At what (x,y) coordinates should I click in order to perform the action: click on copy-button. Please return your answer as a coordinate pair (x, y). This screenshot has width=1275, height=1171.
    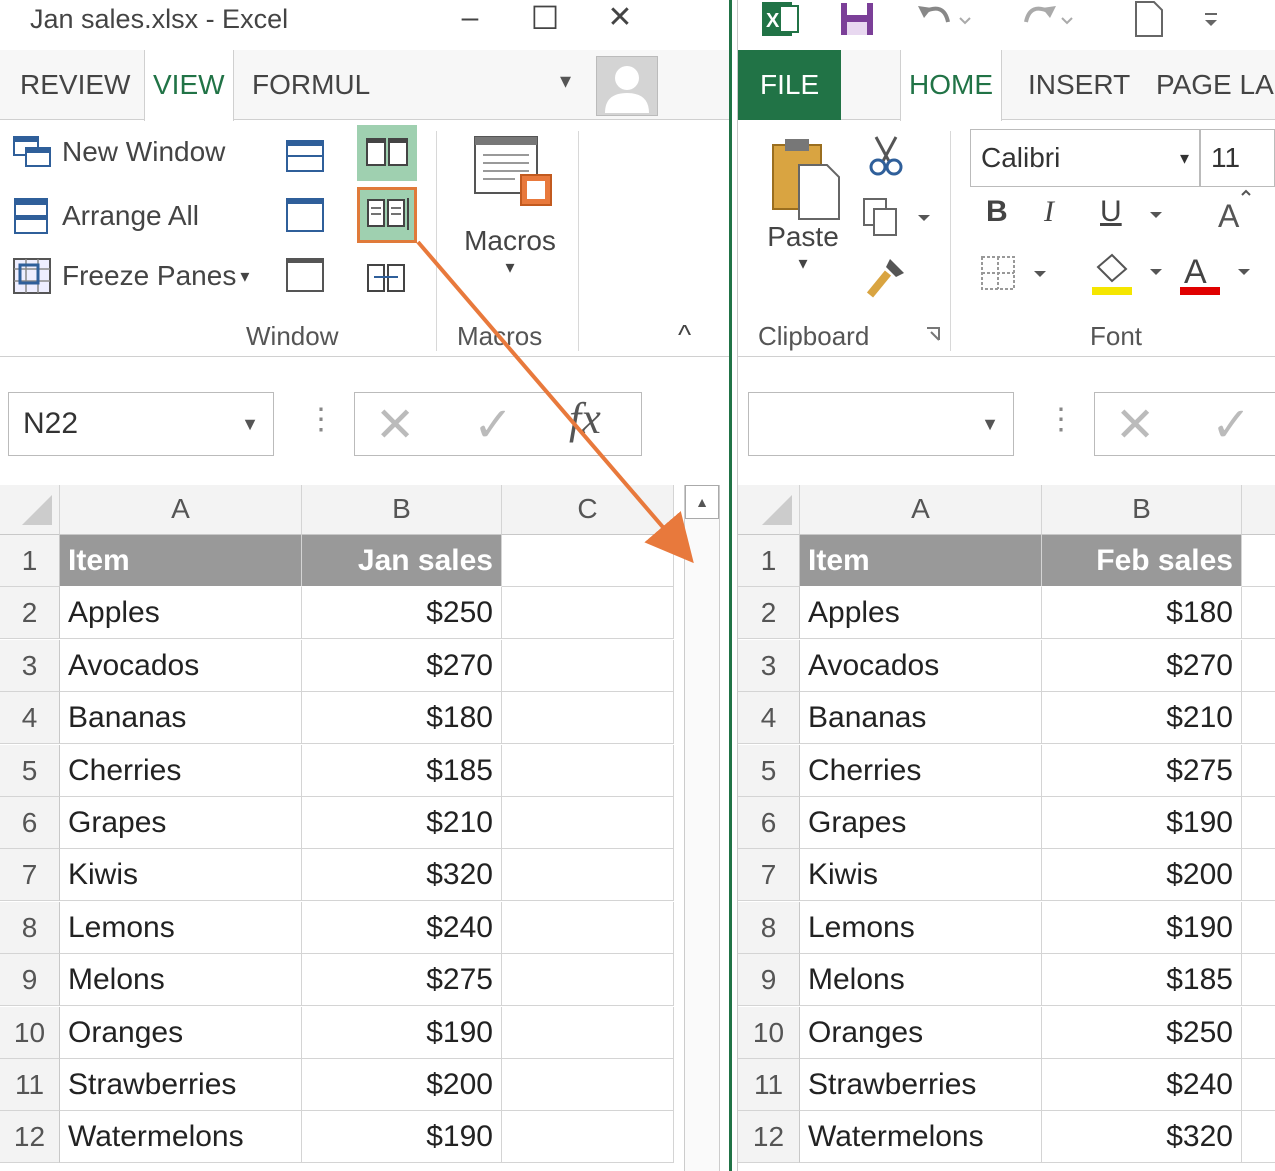
    Looking at the image, I should click on (900, 217).